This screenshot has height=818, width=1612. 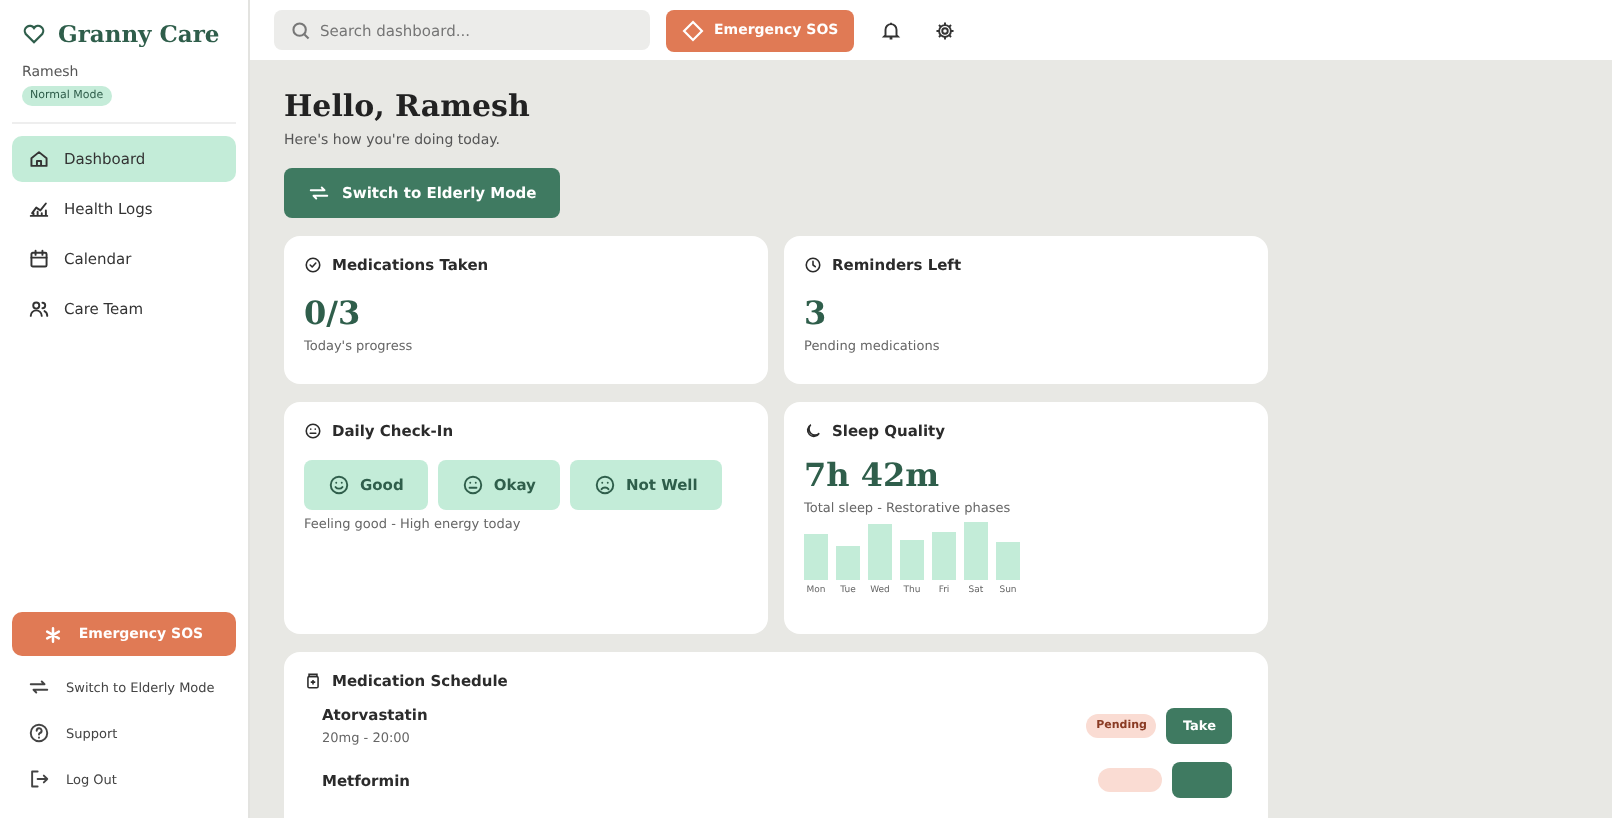 What do you see at coordinates (891, 30) in the screenshot?
I see `bell-icon` at bounding box center [891, 30].